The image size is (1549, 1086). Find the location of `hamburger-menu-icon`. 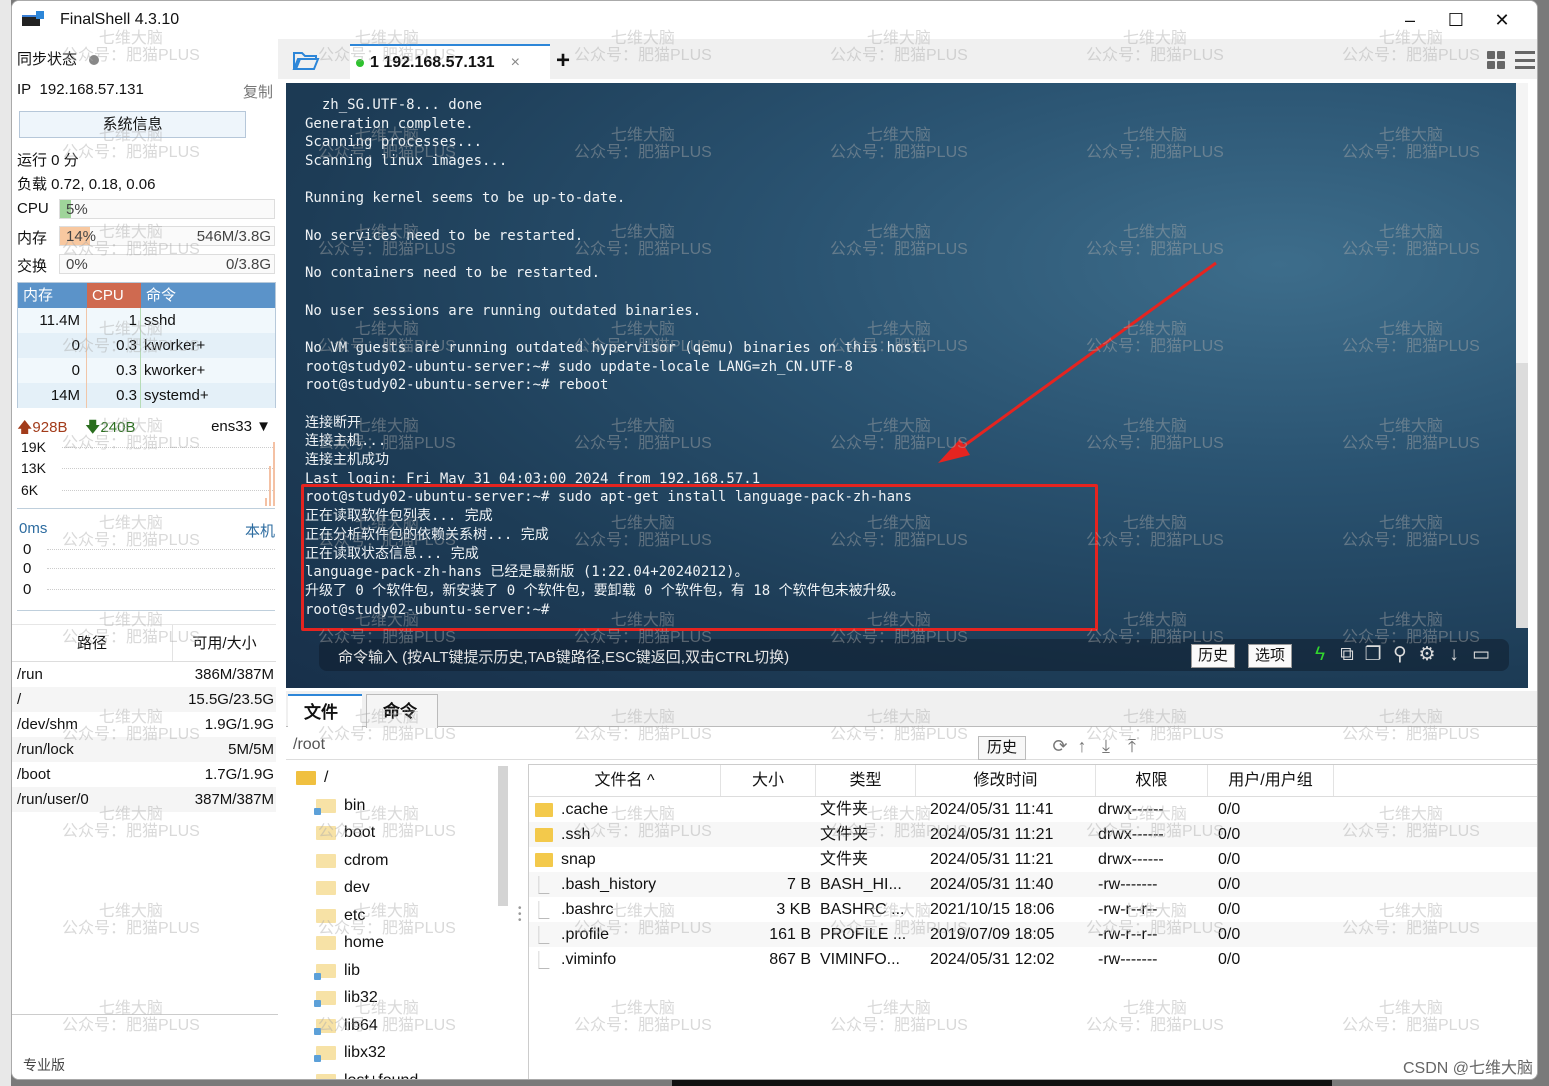

hamburger-menu-icon is located at coordinates (1525, 60).